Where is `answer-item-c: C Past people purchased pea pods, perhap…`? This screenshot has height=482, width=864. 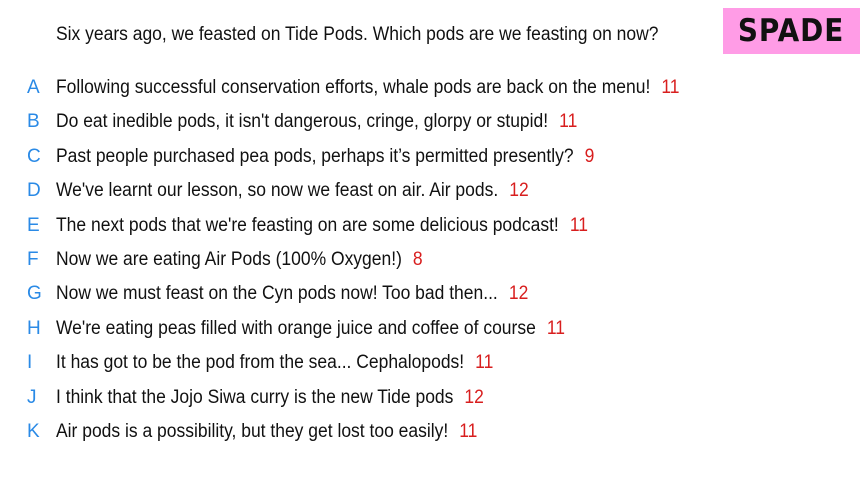 answer-item-c: C Past people purchased pea pods, perhap… is located at coordinates (432, 159).